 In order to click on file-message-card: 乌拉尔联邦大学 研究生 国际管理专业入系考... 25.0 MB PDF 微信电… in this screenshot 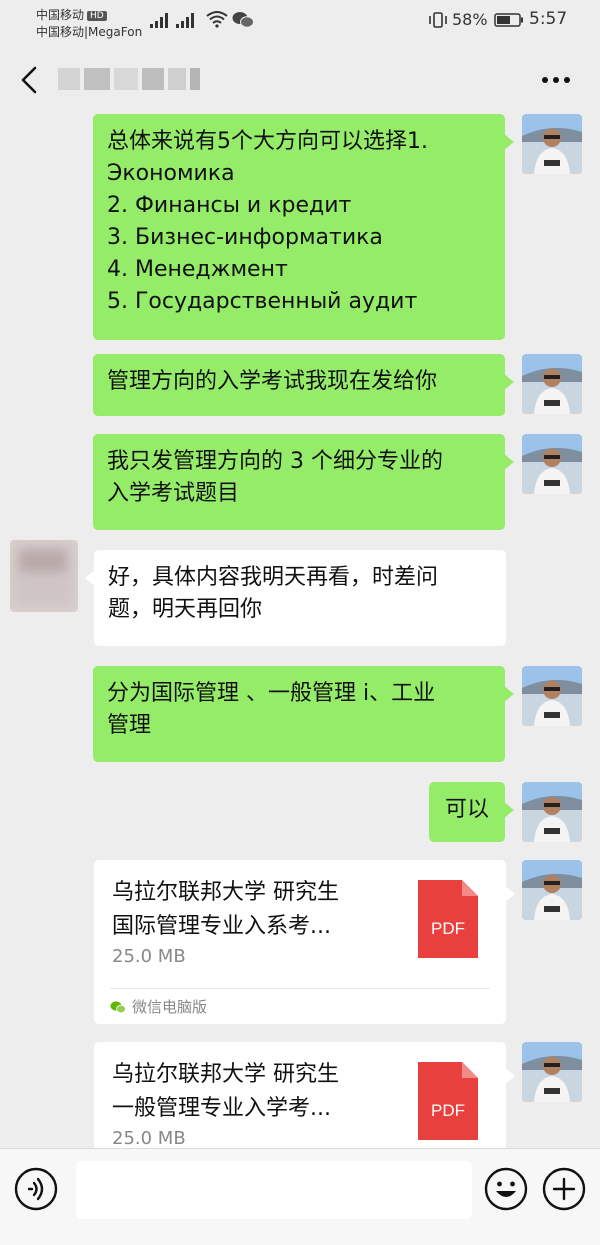, I will do `click(304, 942)`.